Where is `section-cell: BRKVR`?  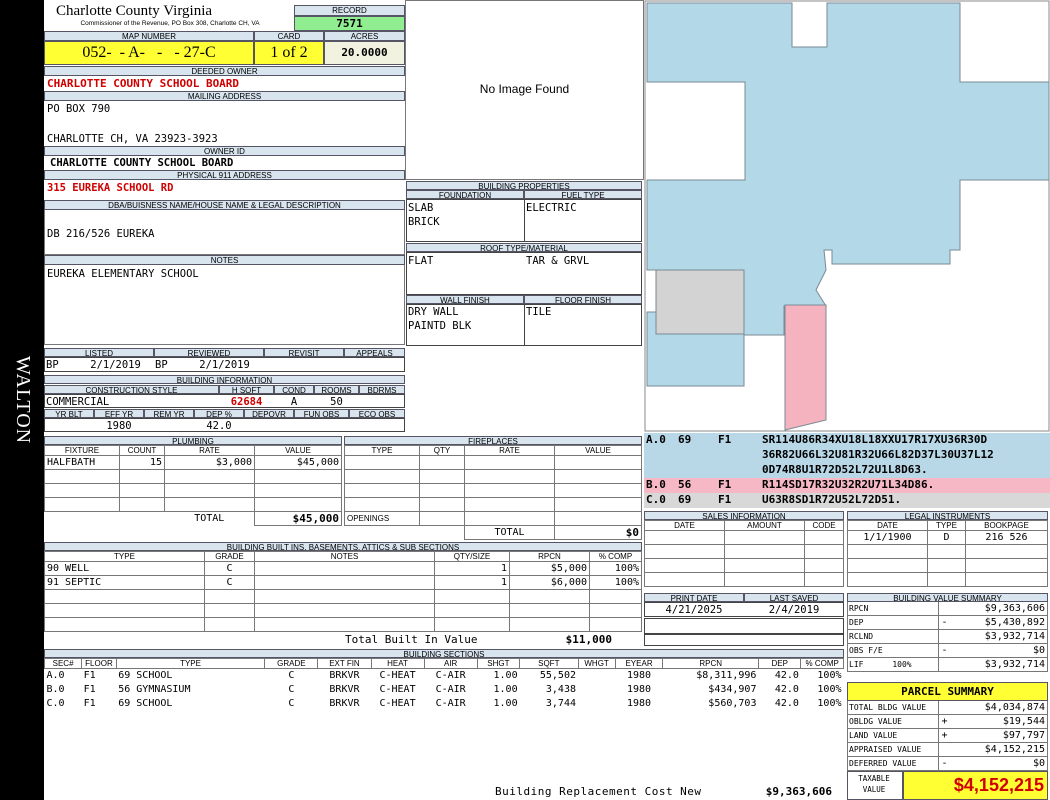 section-cell: BRKVR is located at coordinates (344, 689).